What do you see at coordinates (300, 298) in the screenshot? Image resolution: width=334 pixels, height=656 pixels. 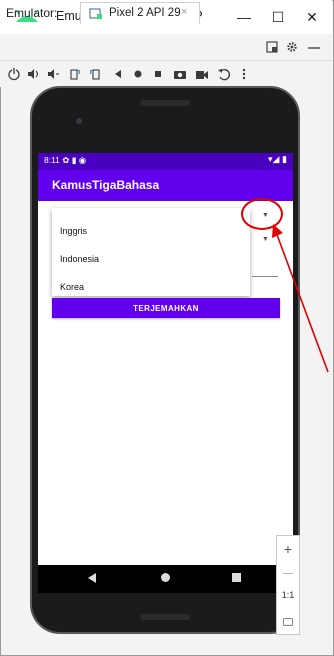 I see `annotation-arrow` at bounding box center [300, 298].